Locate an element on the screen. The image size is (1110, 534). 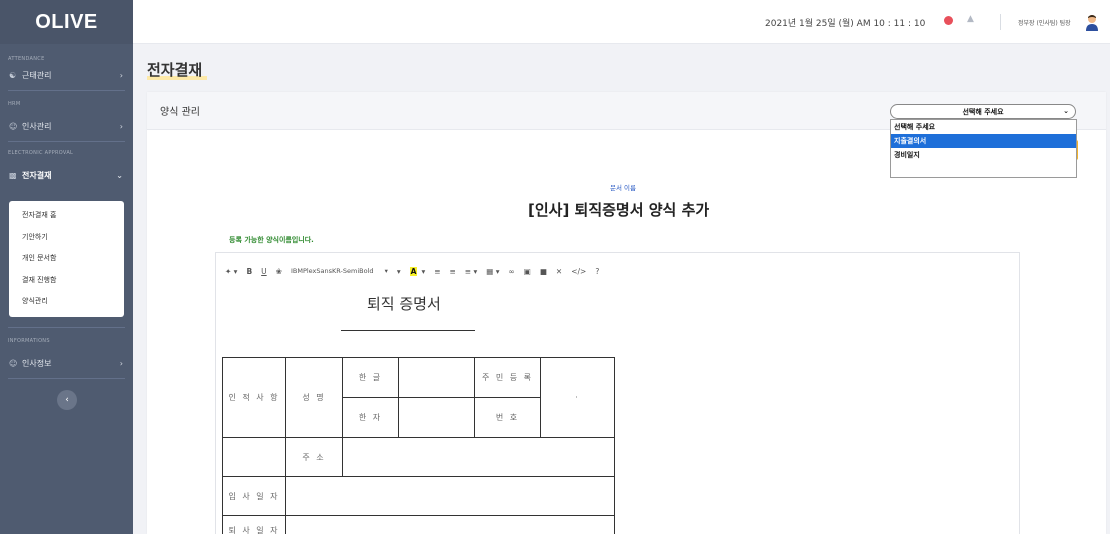
sidebar-item-label: 전자결재 is located at coordinates (37, 175).